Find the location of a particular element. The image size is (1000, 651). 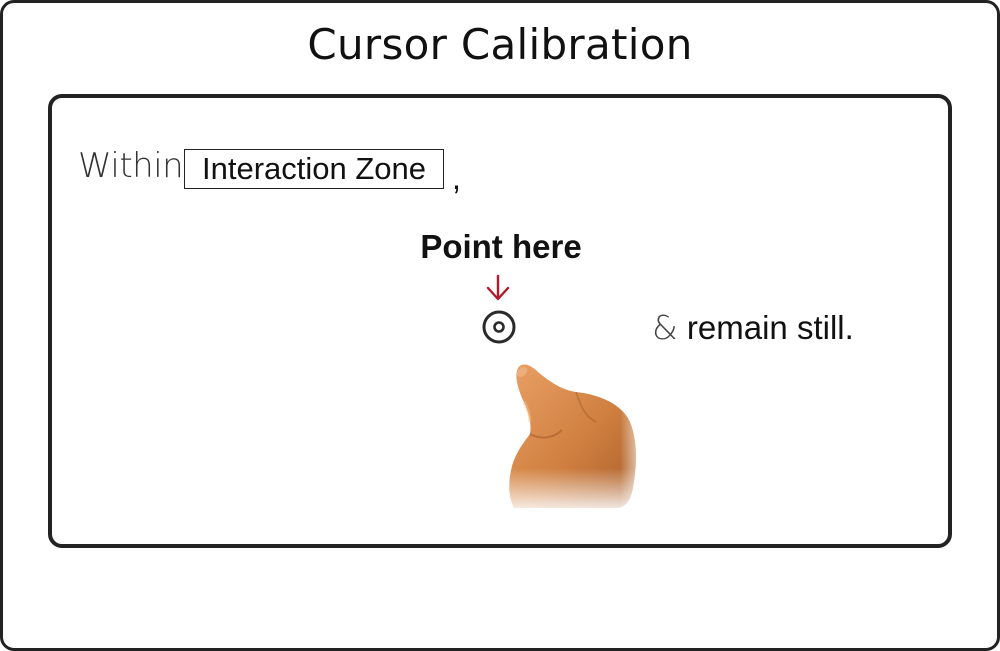

ampersand-text: & is located at coordinates (665, 327).